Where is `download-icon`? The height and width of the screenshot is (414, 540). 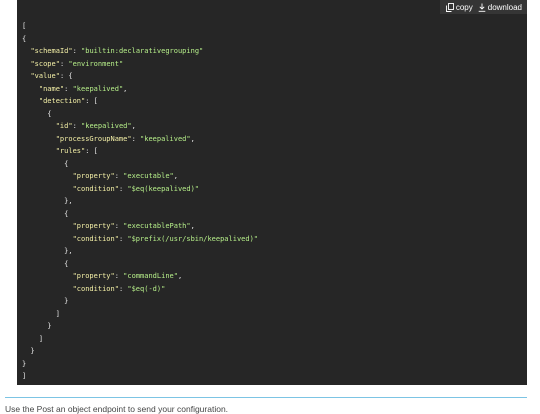
download-icon is located at coordinates (482, 7).